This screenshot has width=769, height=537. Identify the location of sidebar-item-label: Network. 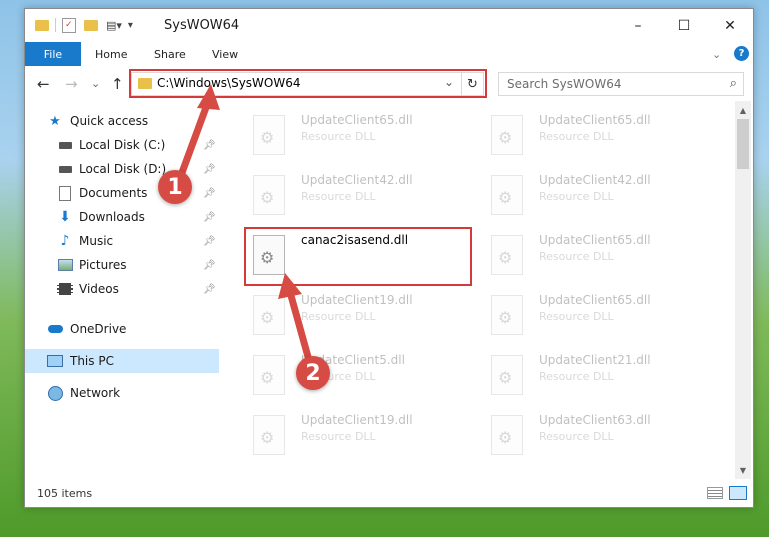
(95, 393).